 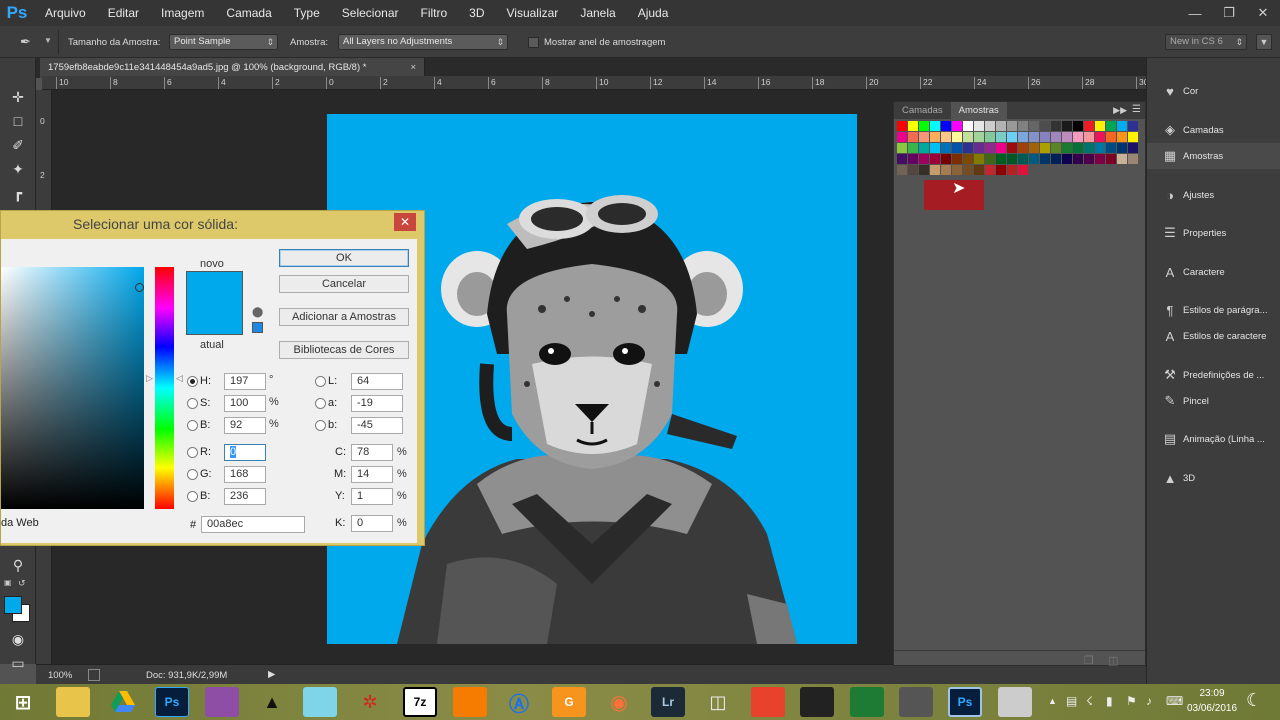 I want to click on presentation-icon, so click(x=768, y=702).